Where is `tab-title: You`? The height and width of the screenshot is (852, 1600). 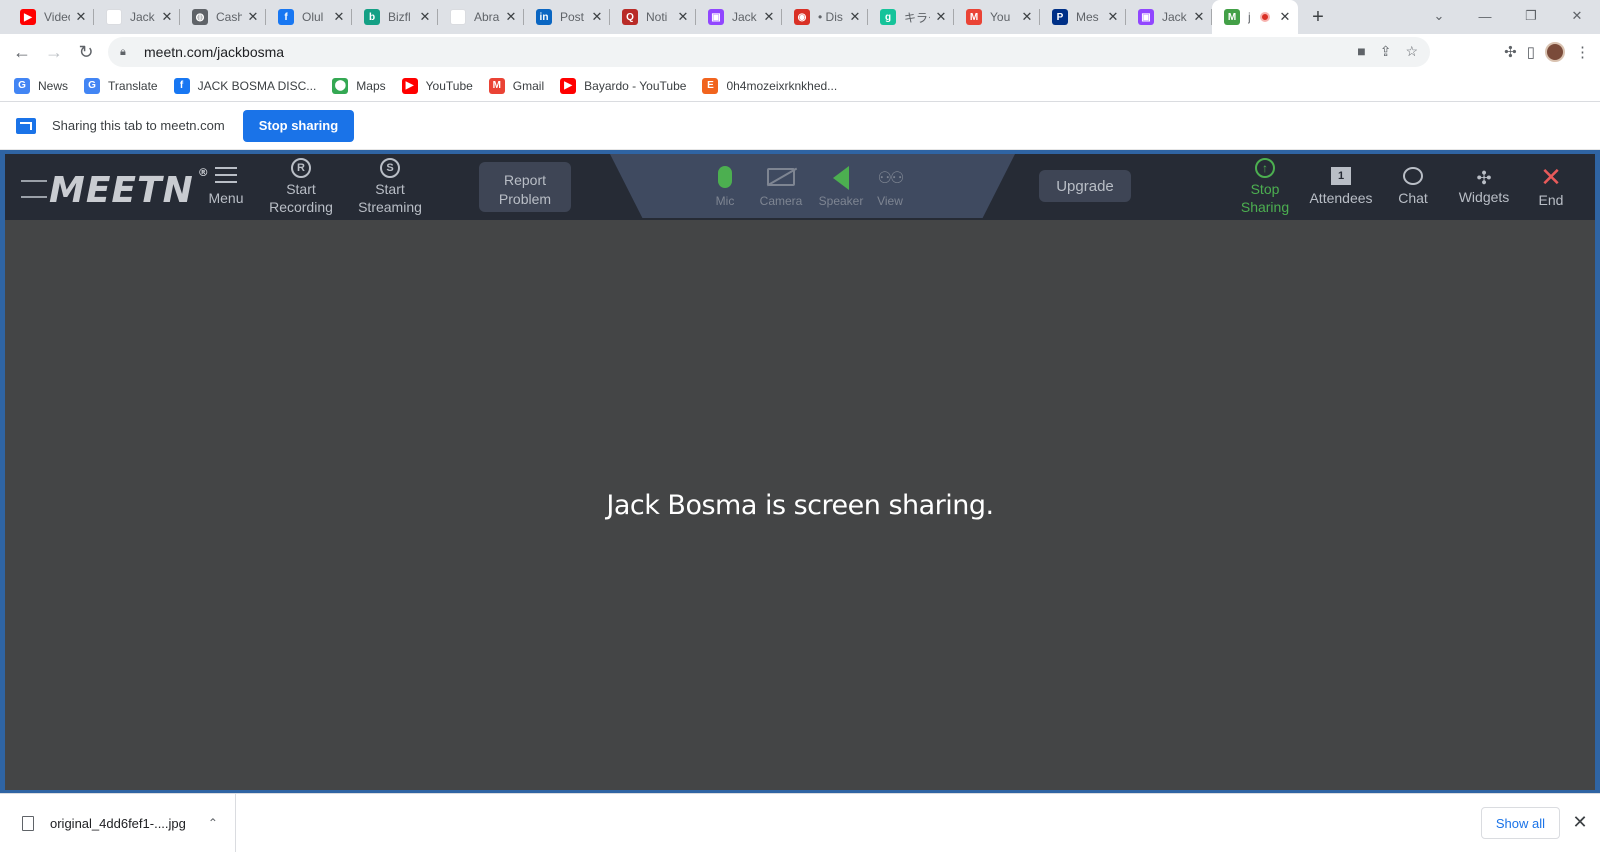 tab-title: You is located at coordinates (1000, 17).